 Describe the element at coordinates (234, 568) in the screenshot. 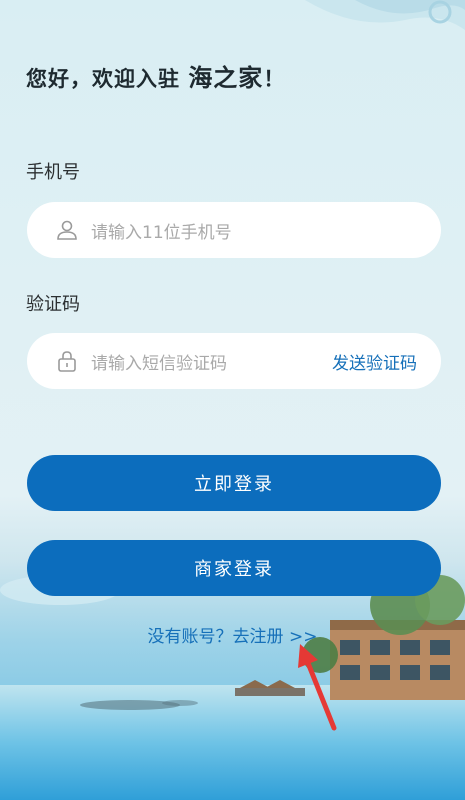

I see `merchant-login-button: 商家登录` at that location.